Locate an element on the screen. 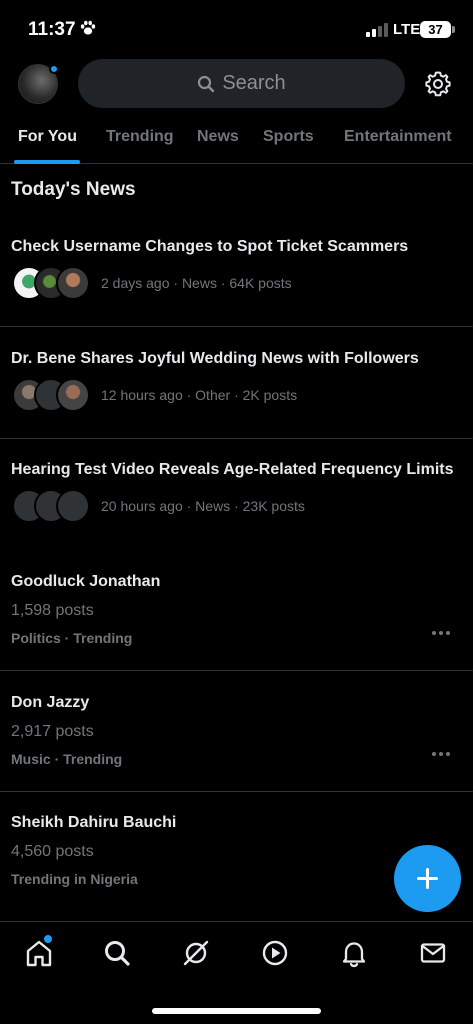 This screenshot has width=473, height=1024. messages-icon is located at coordinates (433, 953).